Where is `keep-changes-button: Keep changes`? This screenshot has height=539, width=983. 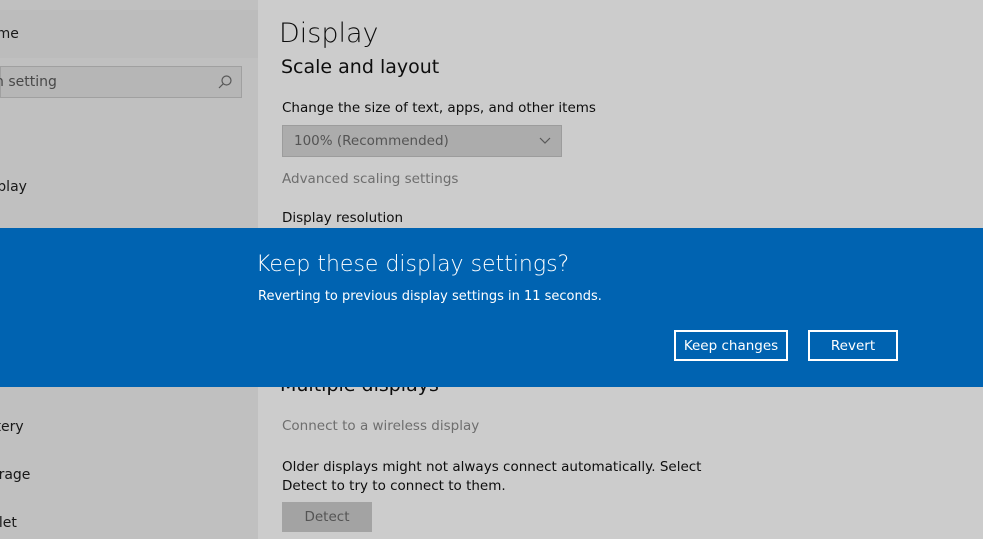 keep-changes-button: Keep changes is located at coordinates (731, 345).